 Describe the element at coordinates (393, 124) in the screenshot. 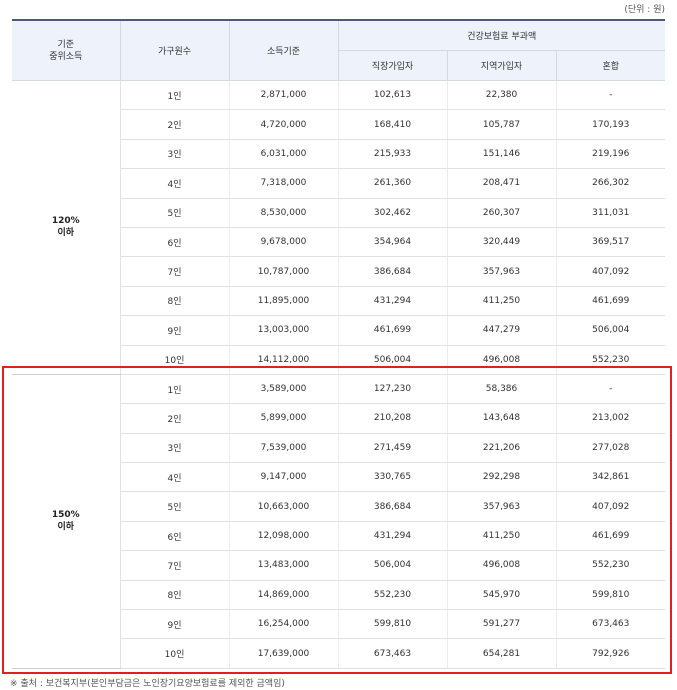

I see `employee-cell: 168,410` at that location.